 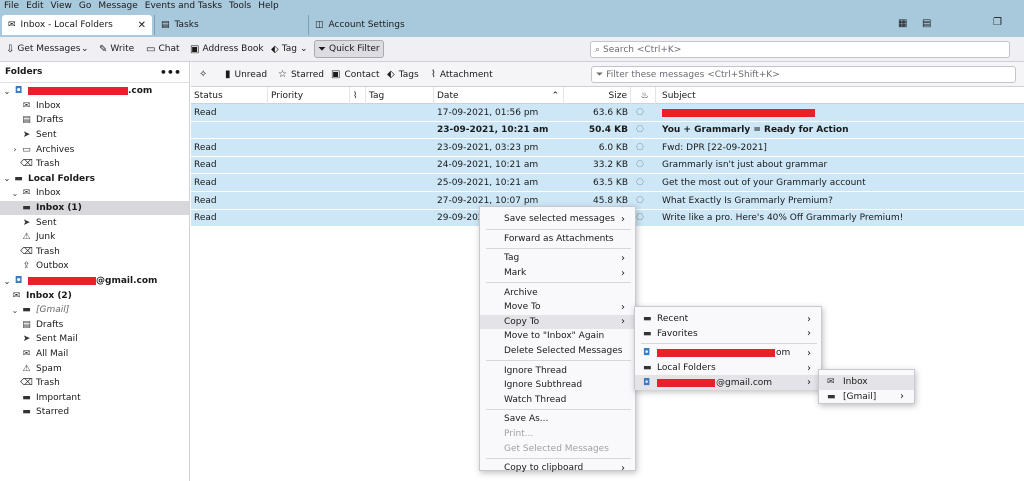 What do you see at coordinates (557, 336) in the screenshot?
I see `menu-item: Move to "Inbox" Again` at bounding box center [557, 336].